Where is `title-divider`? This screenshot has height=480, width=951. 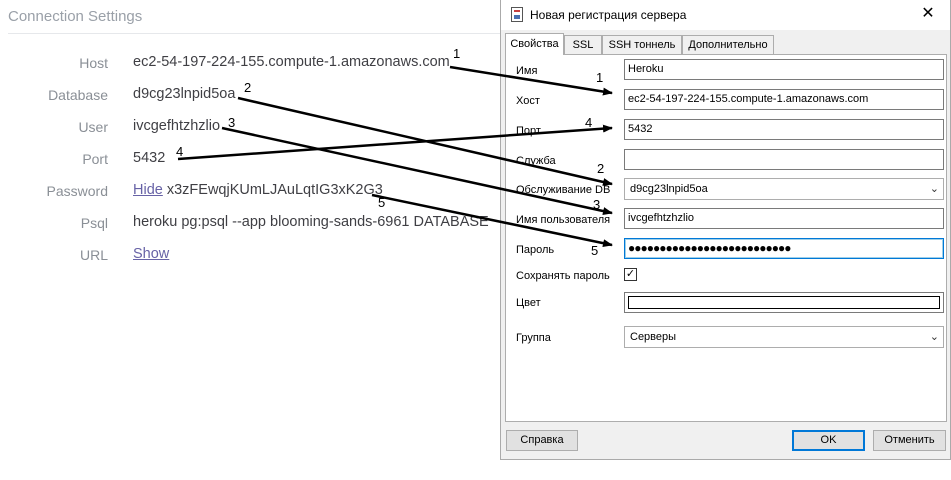 title-divider is located at coordinates (254, 33).